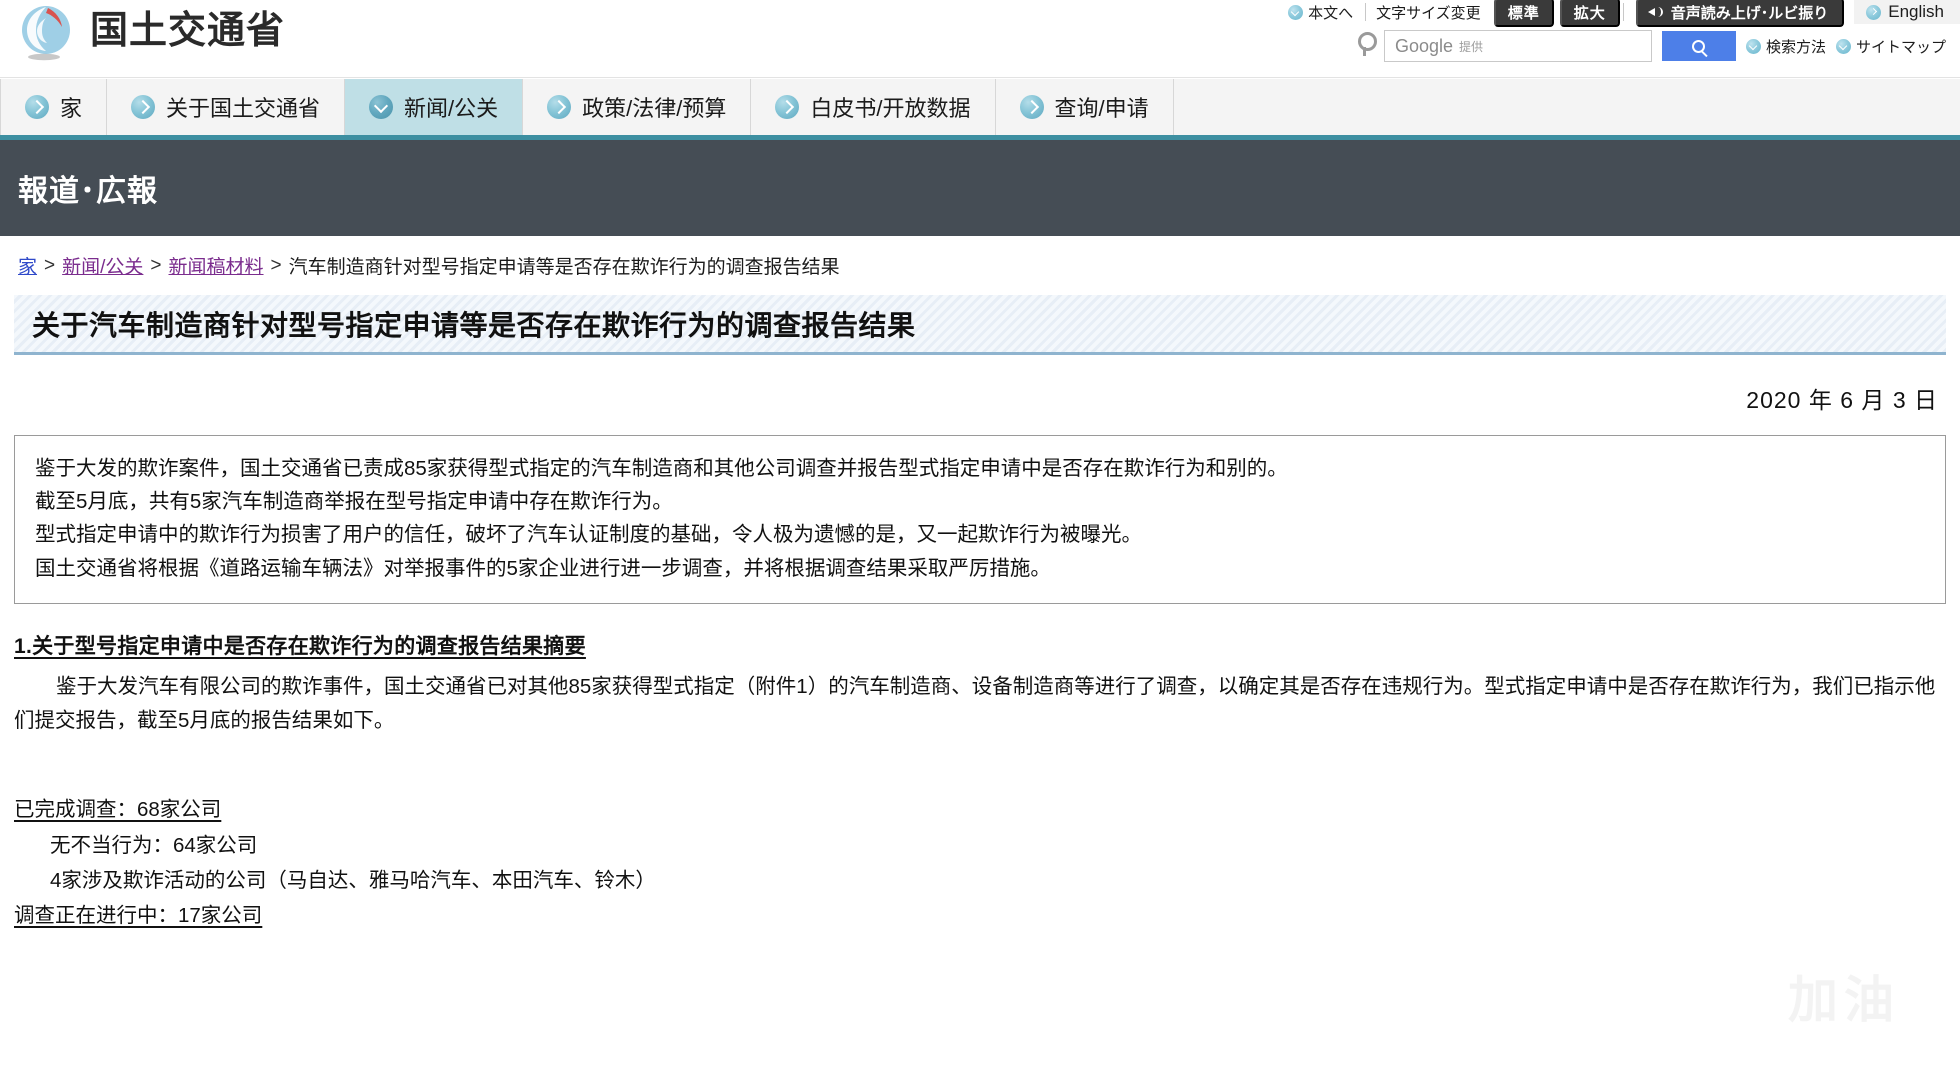  I want to click on sitemap-link: サイトマップ, so click(1890, 46).